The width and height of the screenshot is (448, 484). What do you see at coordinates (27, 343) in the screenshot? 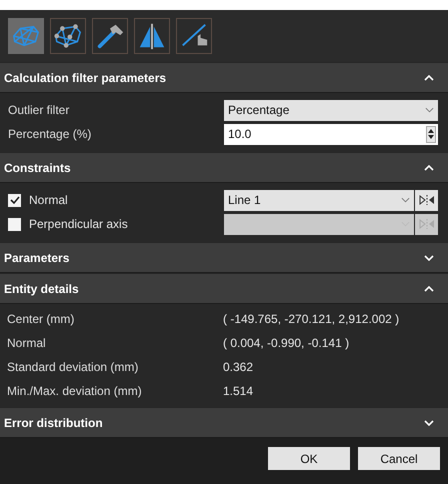
I see `property-label: Normal` at bounding box center [27, 343].